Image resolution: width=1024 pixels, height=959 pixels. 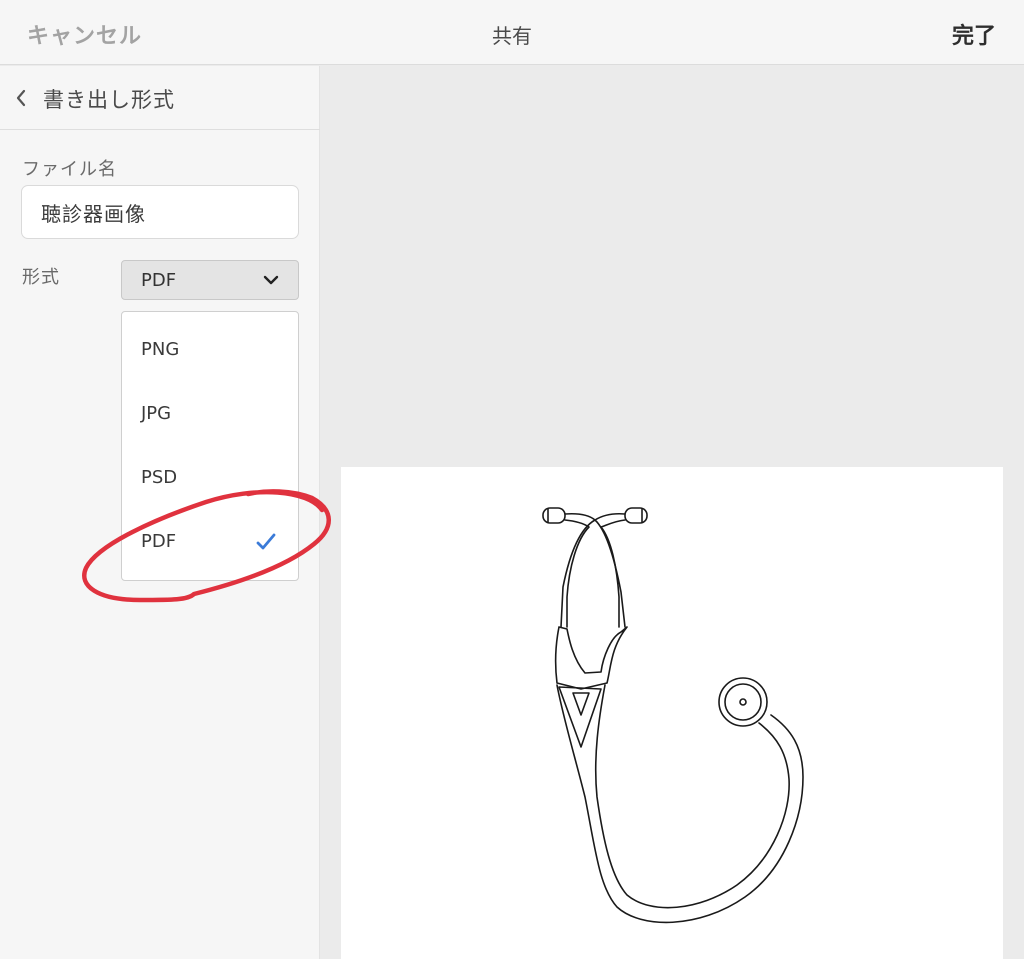 I want to click on format-selected-value: PDF, so click(x=159, y=280).